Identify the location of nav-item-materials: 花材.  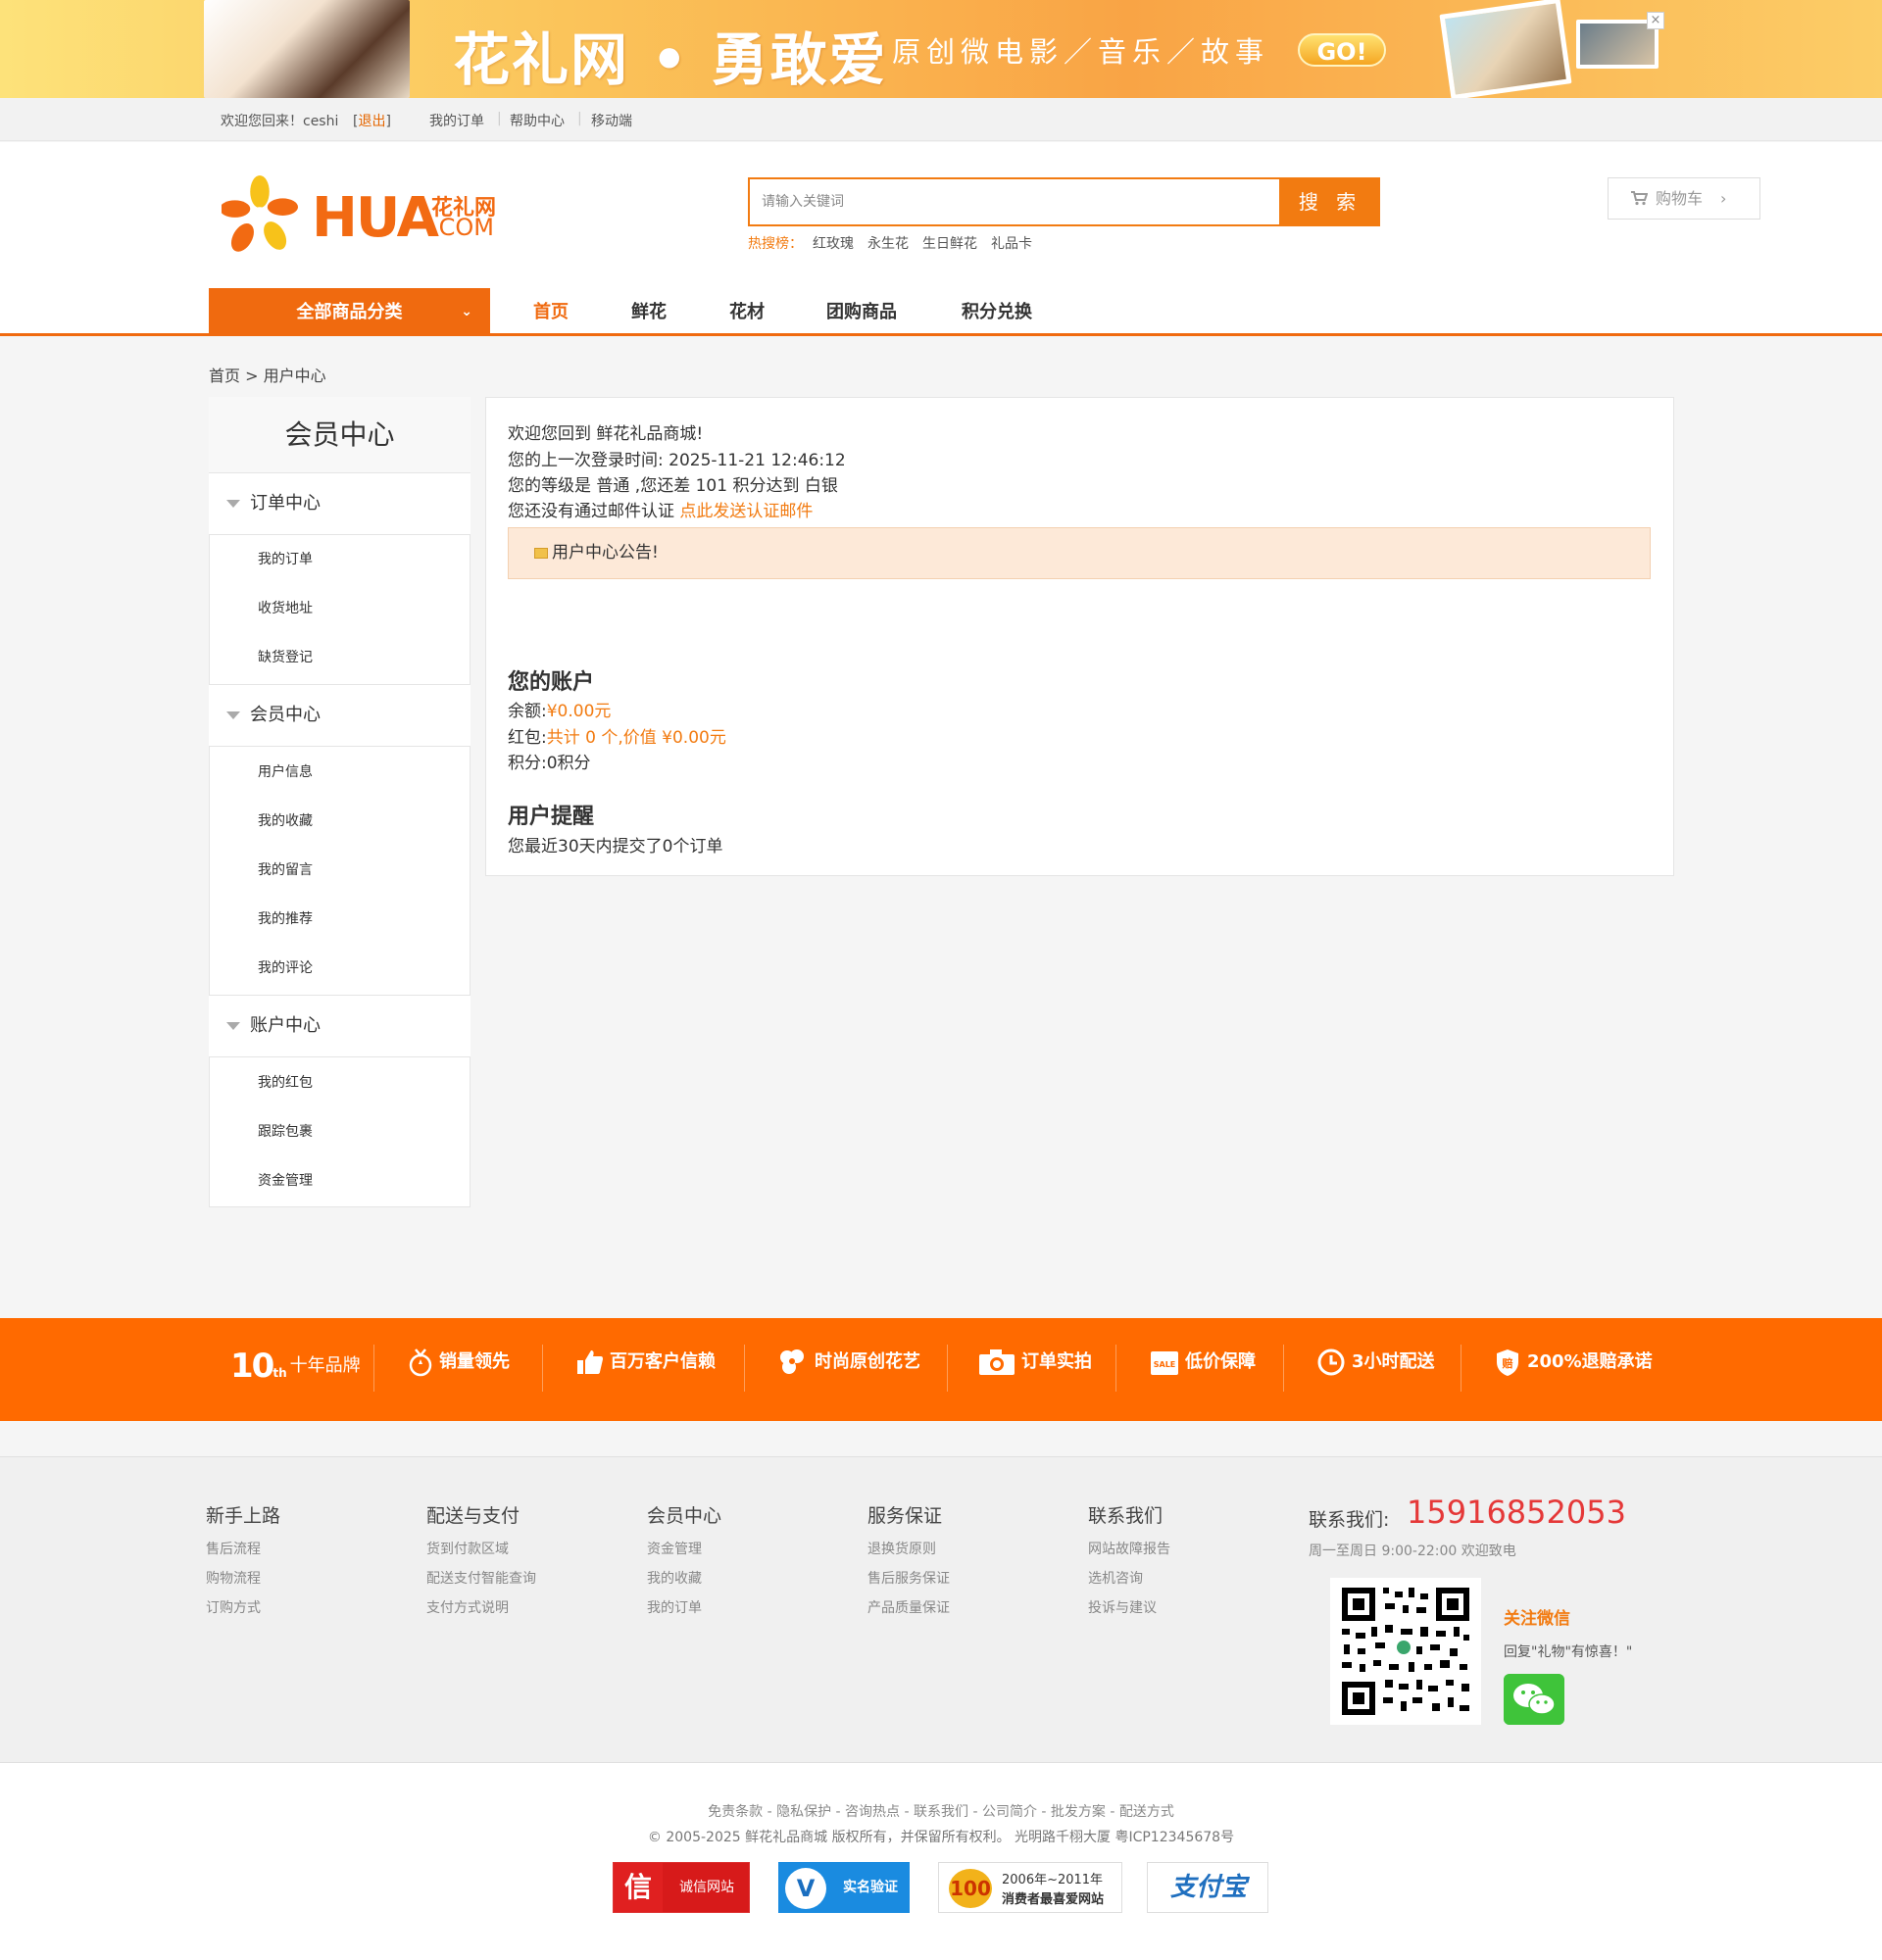
(747, 310).